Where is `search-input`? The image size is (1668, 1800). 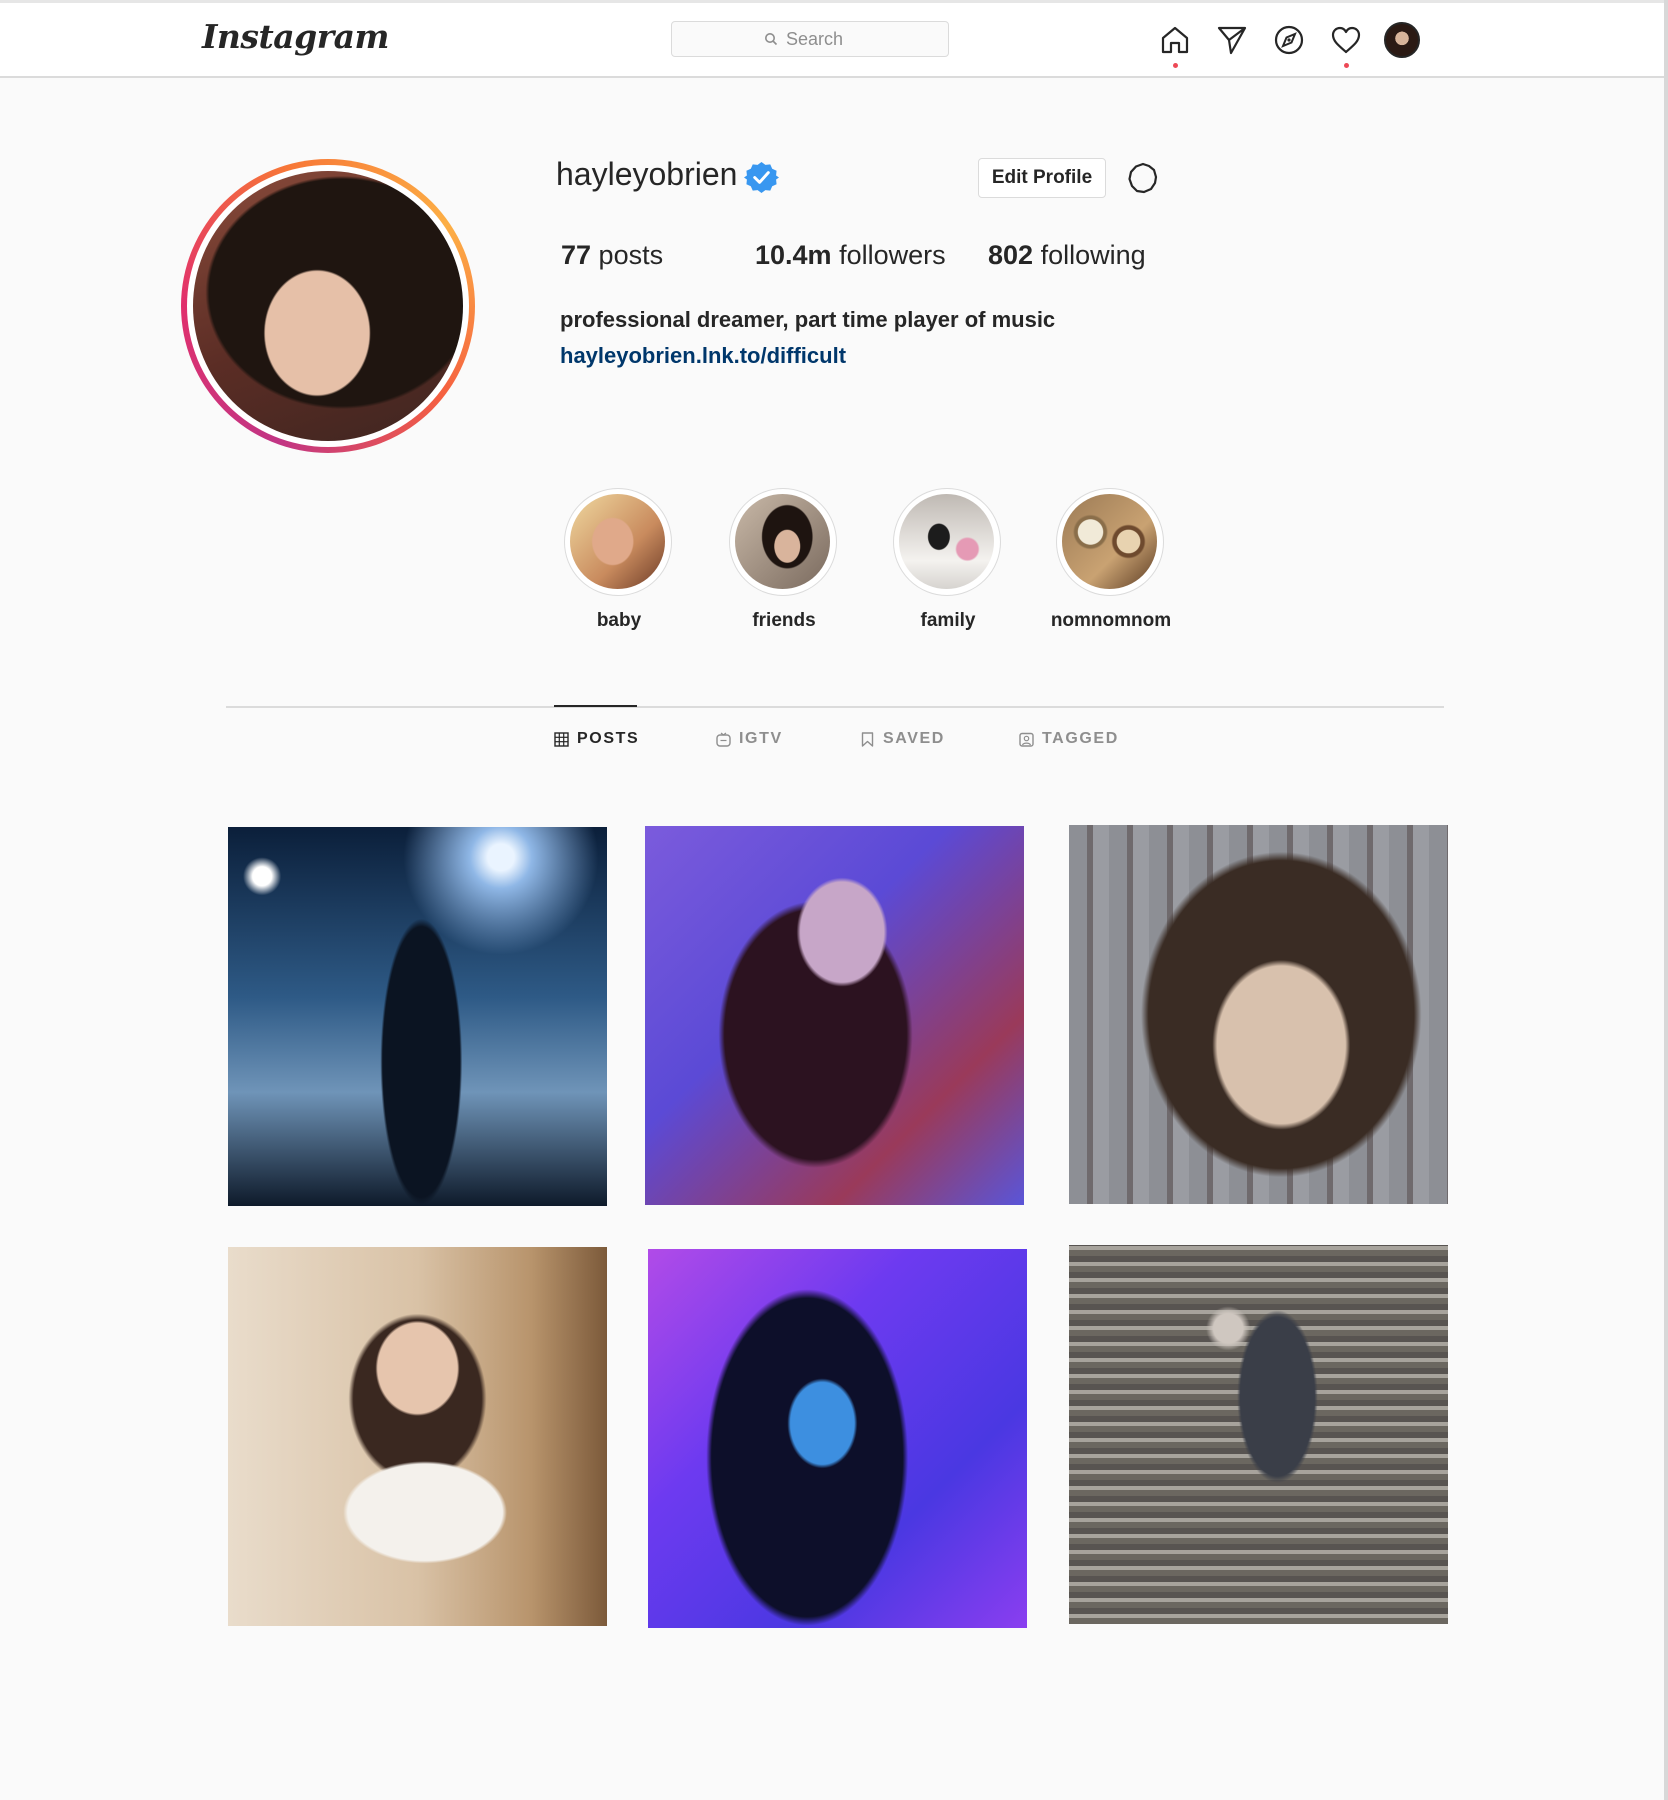
search-input is located at coordinates (821, 39).